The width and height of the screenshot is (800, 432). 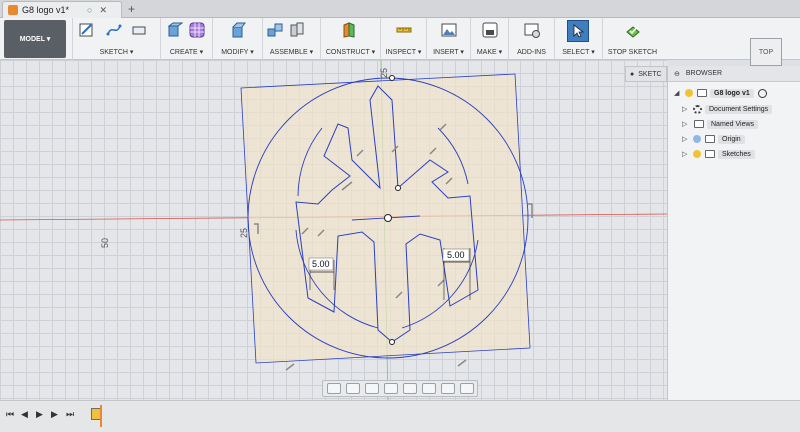 What do you see at coordinates (400, 388) in the screenshot?
I see `navigation-bar` at bounding box center [400, 388].